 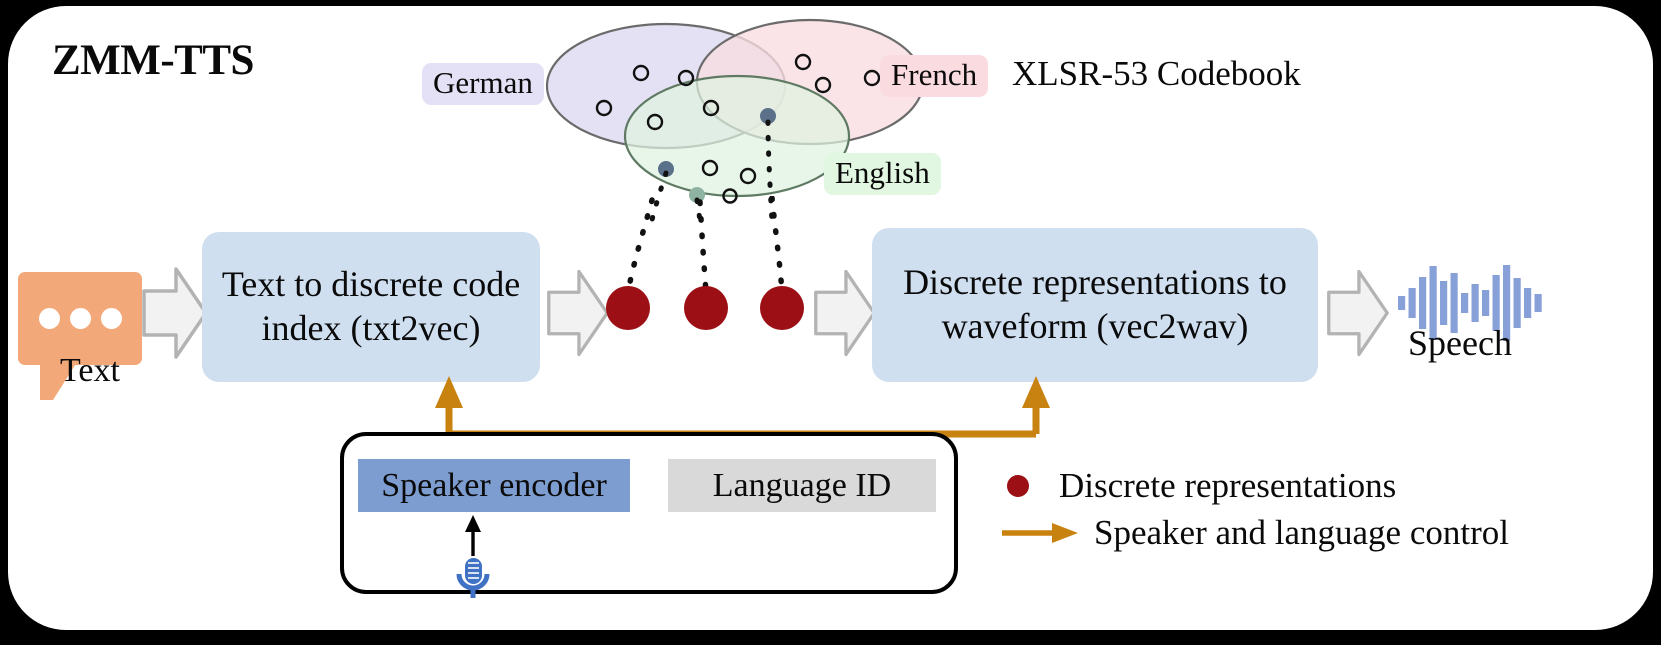 What do you see at coordinates (483, 84) in the screenshot?
I see `venn-label-german: German` at bounding box center [483, 84].